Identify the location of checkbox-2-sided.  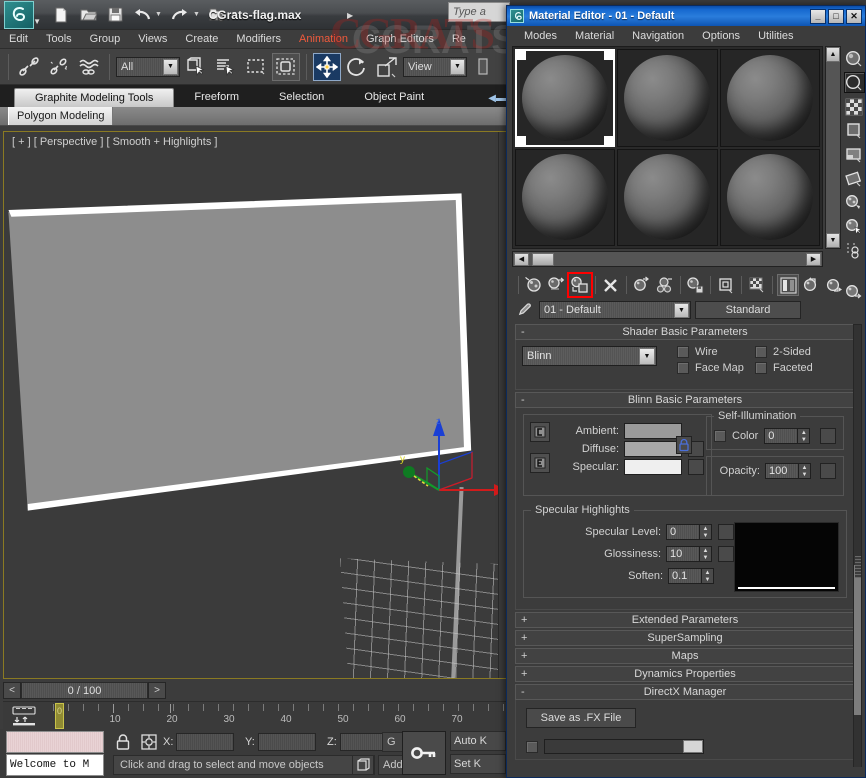
(761, 352).